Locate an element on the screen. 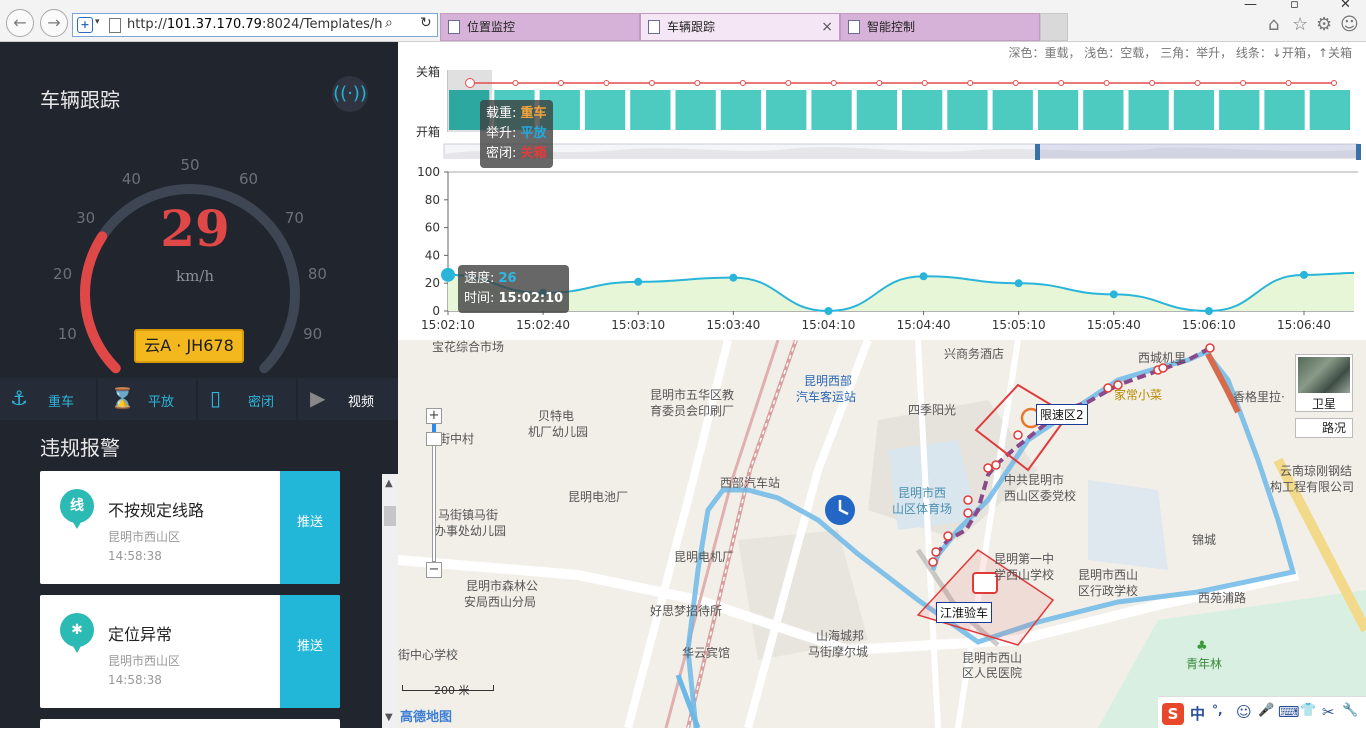 This screenshot has height=739, width=1366. map-label: 西山区委党校 is located at coordinates (1040, 496).